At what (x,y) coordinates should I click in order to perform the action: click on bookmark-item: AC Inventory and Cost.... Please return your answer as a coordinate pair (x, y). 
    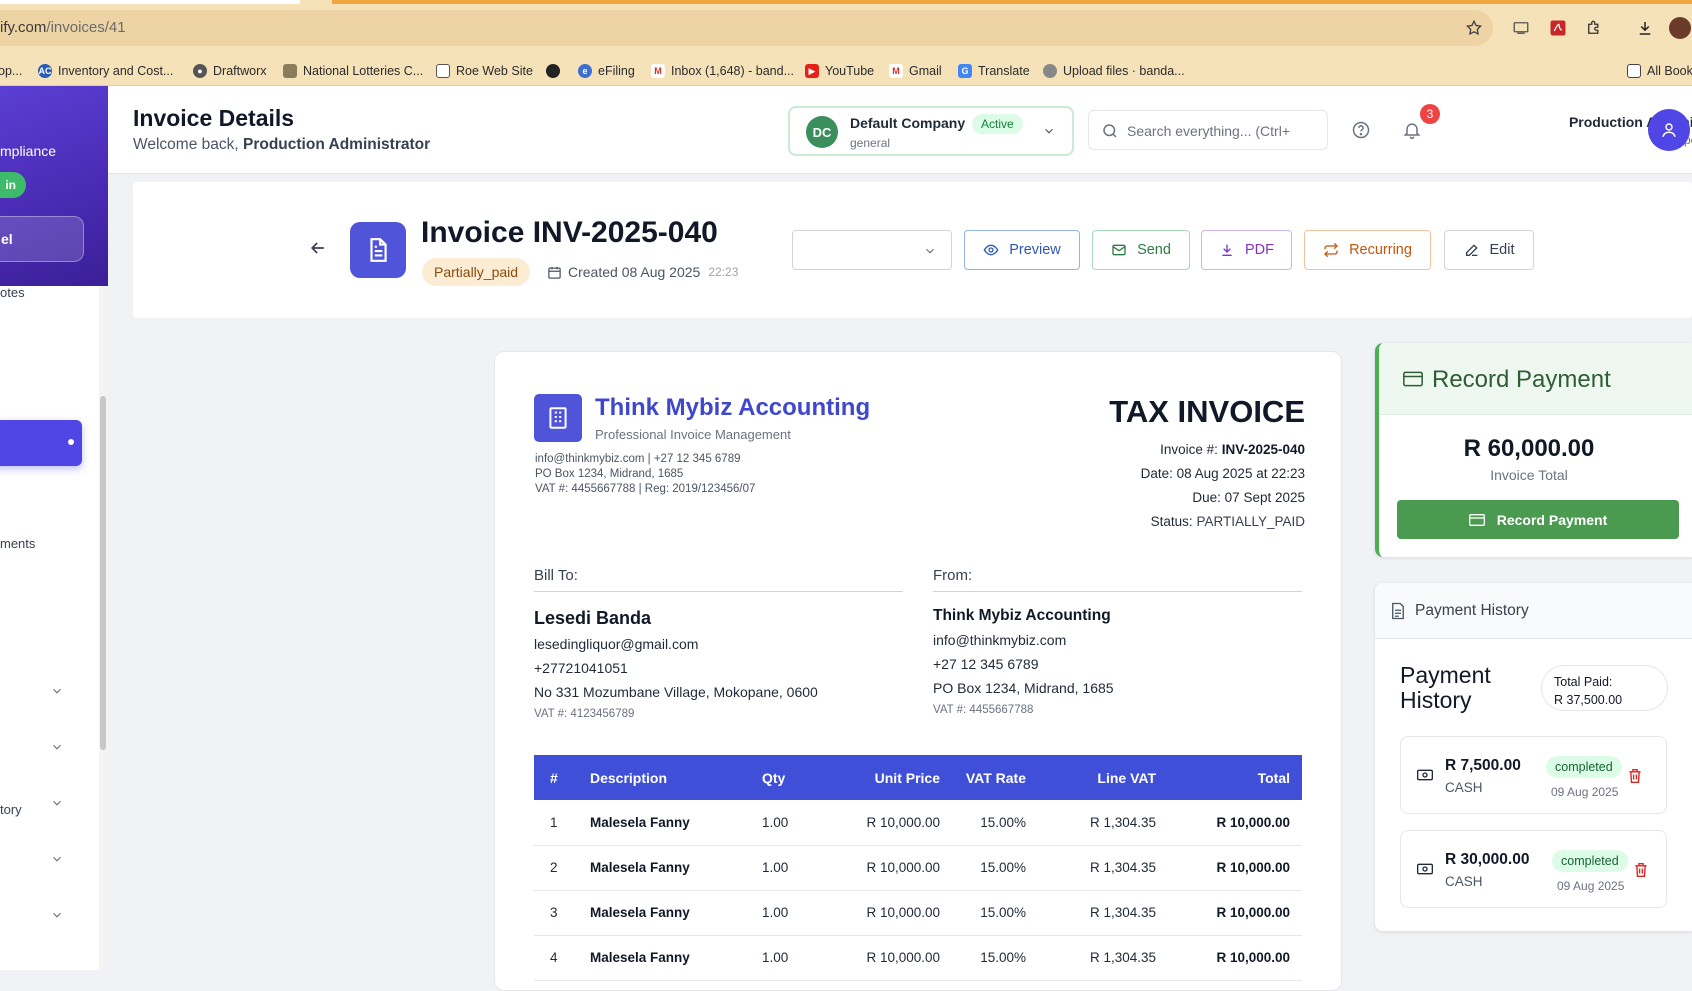
    Looking at the image, I should click on (105, 71).